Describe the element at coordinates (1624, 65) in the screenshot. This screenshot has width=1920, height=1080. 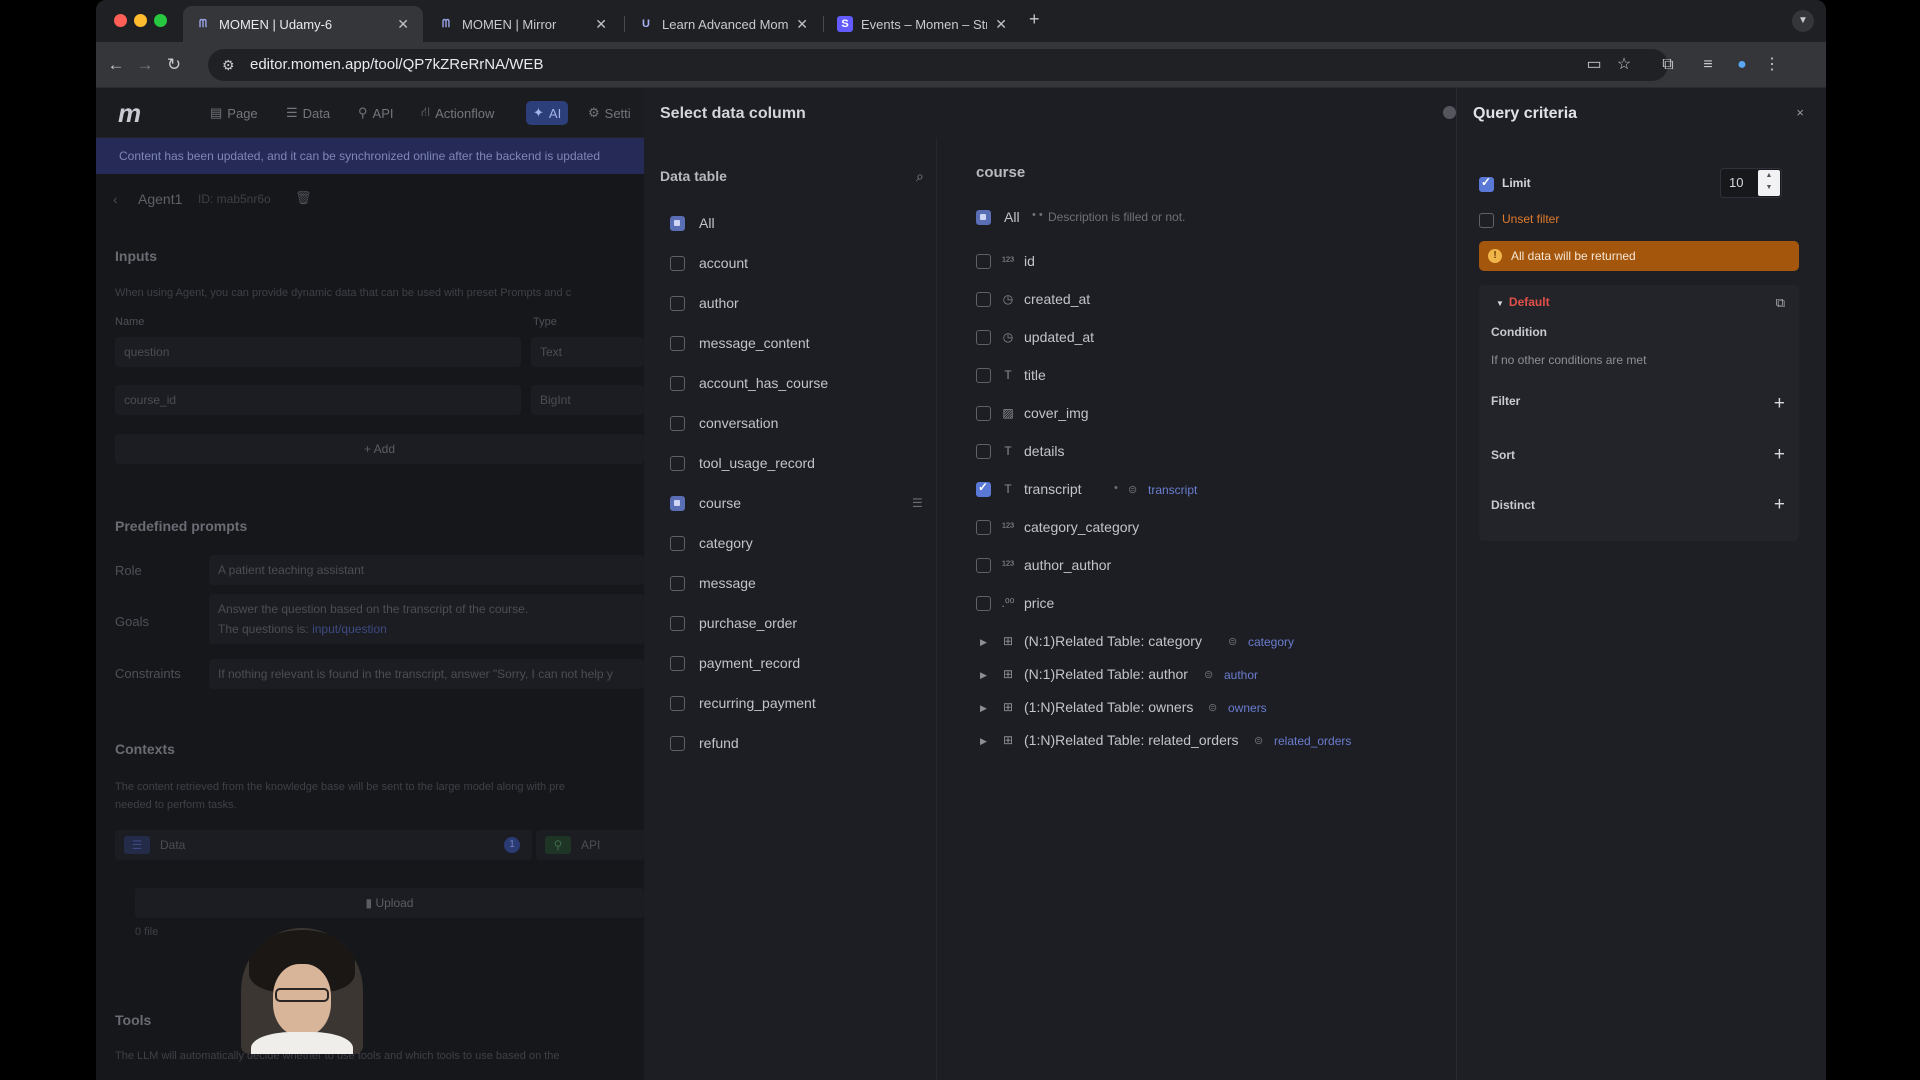
I see `bookmark-star-icon: ☆` at that location.